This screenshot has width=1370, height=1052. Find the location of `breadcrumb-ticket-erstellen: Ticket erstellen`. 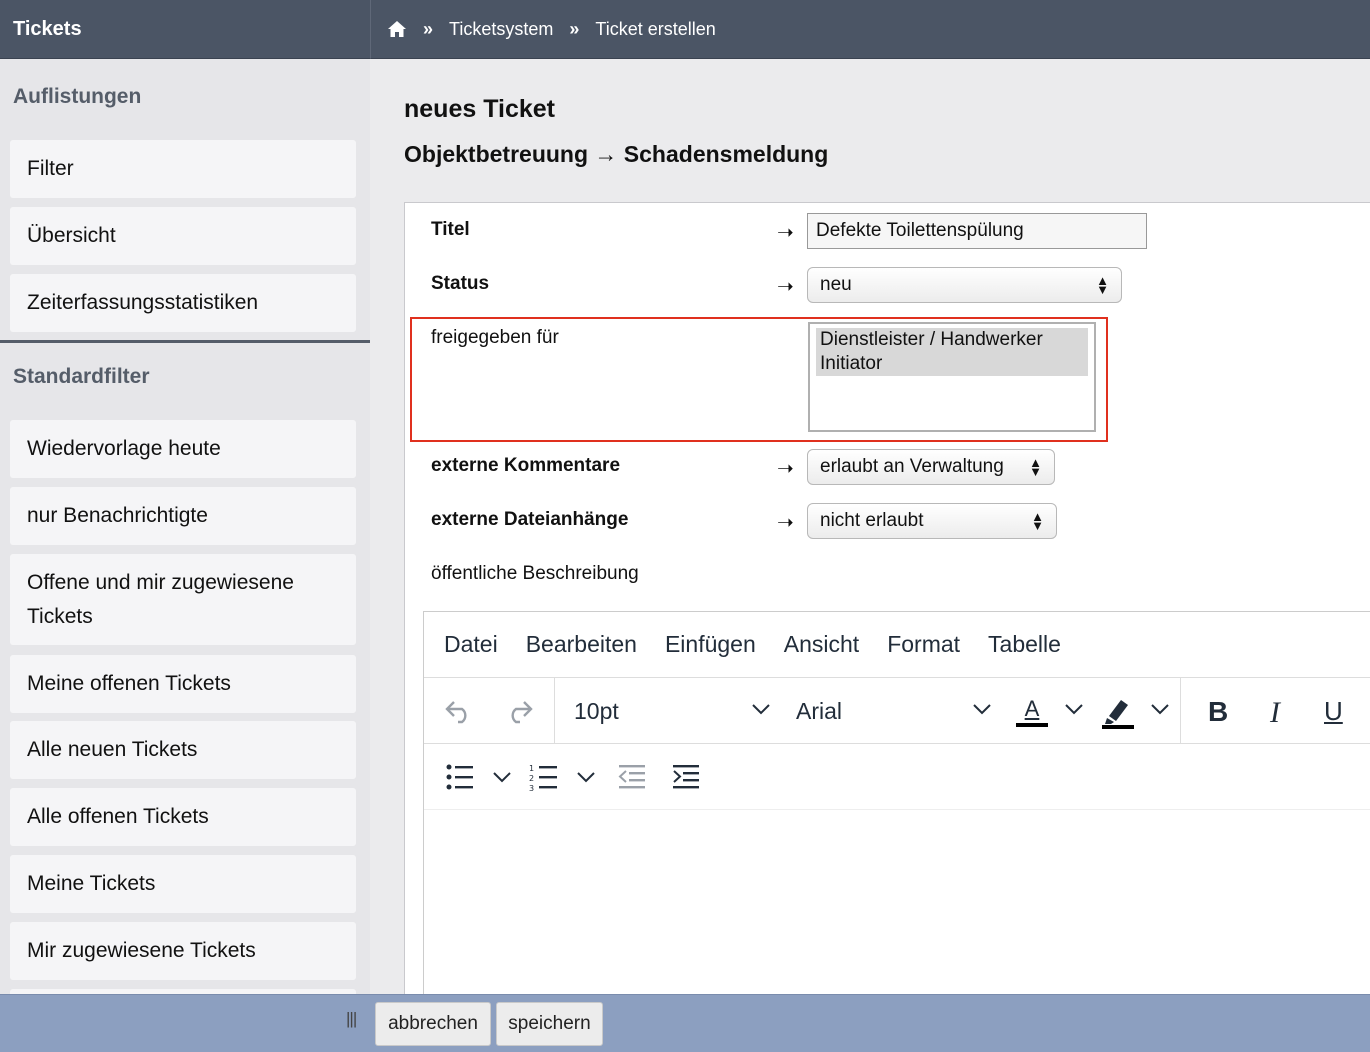

breadcrumb-ticket-erstellen: Ticket erstellen is located at coordinates (655, 28).